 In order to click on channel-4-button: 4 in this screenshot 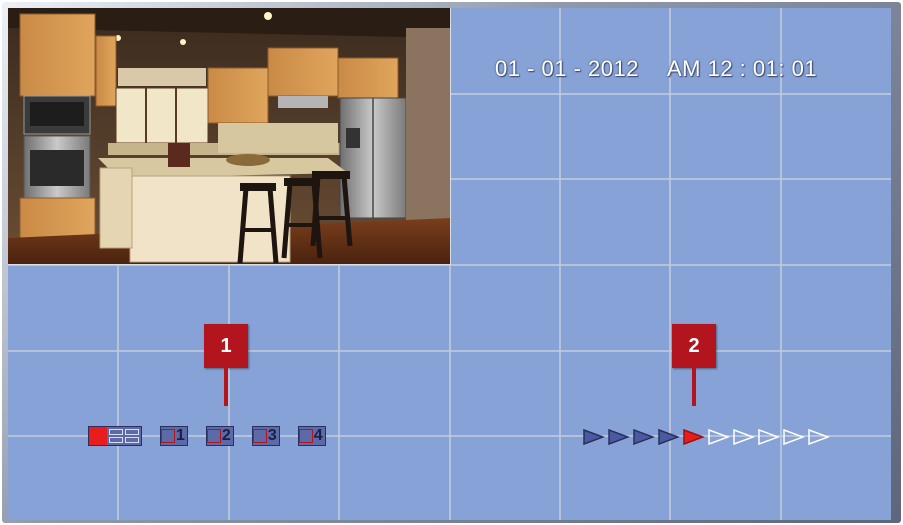, I will do `click(311, 436)`.